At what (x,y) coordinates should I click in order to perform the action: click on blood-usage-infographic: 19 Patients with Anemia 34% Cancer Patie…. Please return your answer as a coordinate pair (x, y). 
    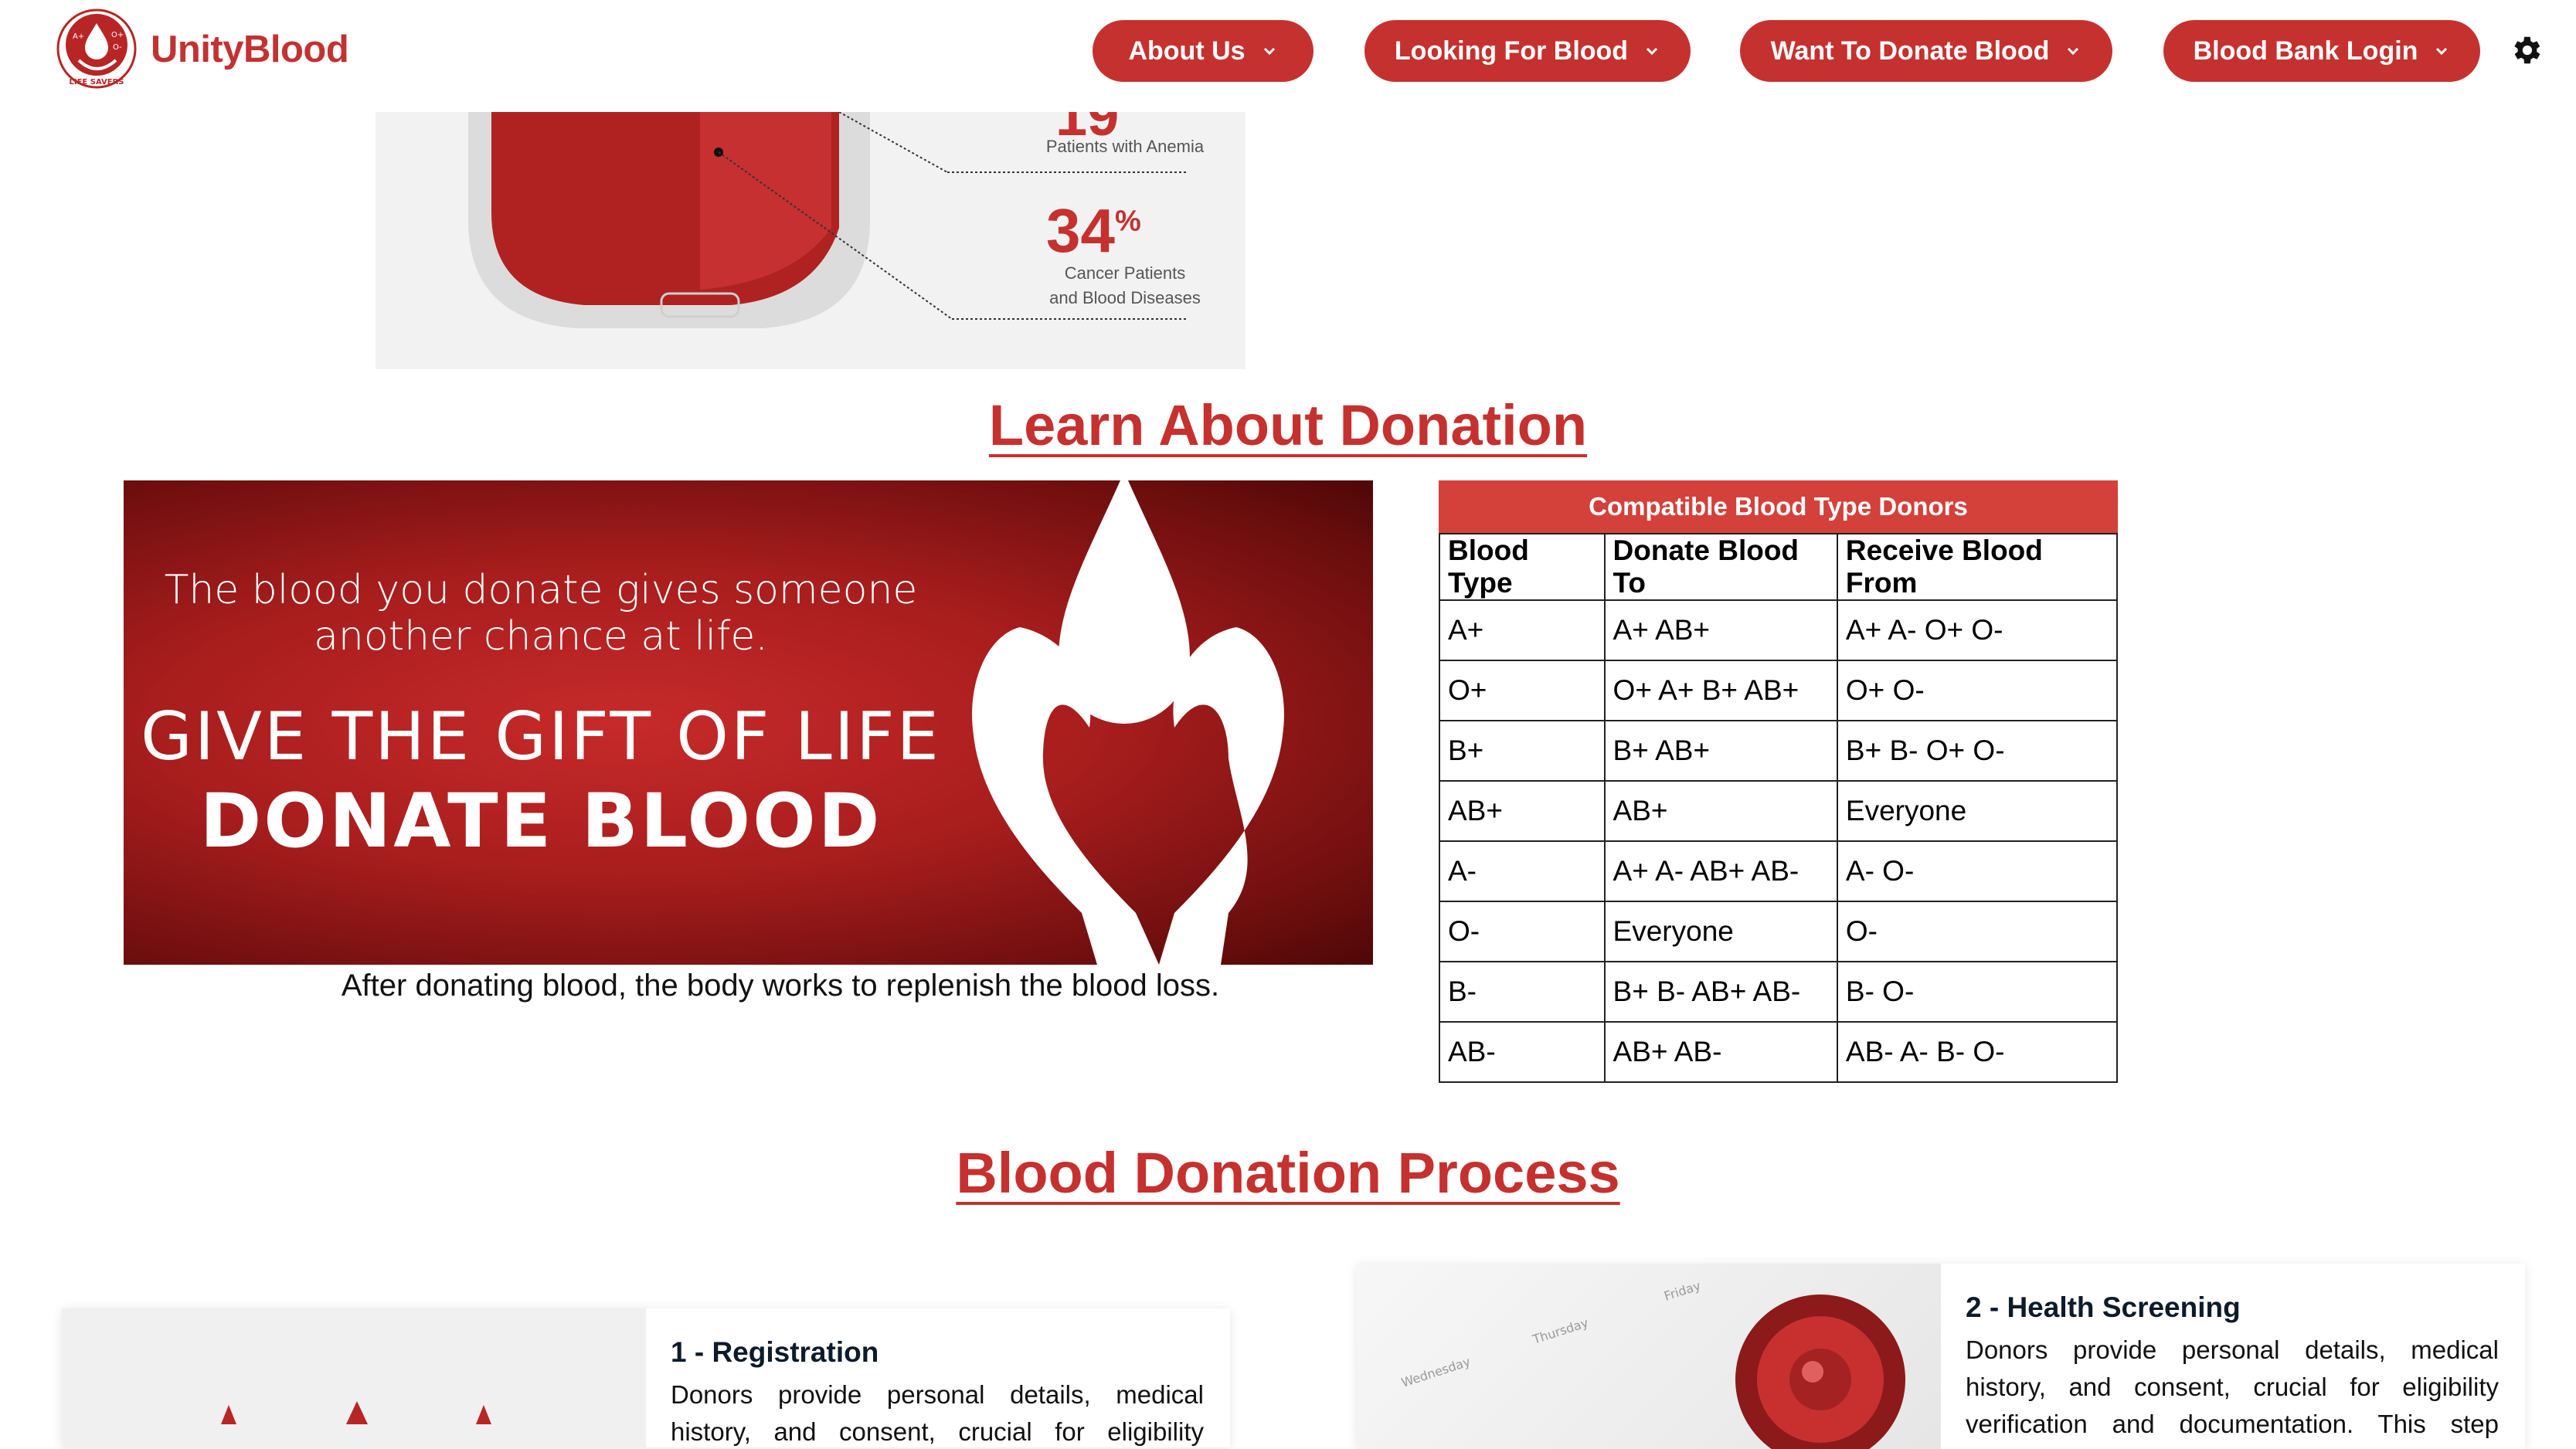
    Looking at the image, I should click on (811, 240).